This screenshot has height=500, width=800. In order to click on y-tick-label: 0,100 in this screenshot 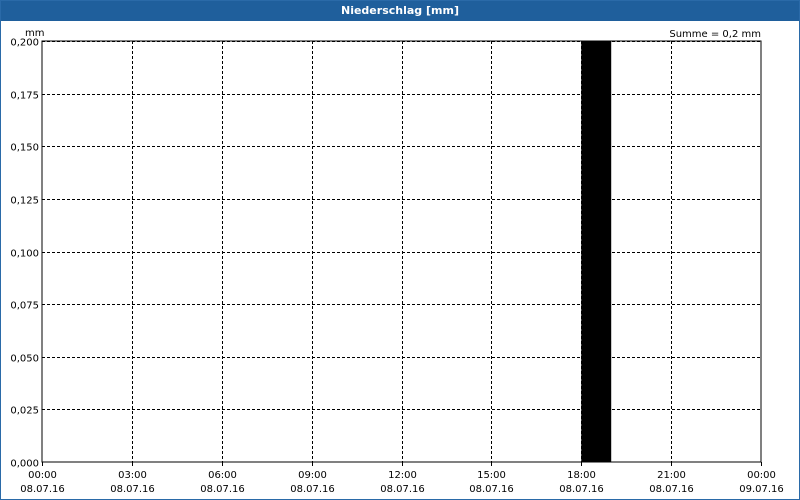, I will do `click(24, 254)`.